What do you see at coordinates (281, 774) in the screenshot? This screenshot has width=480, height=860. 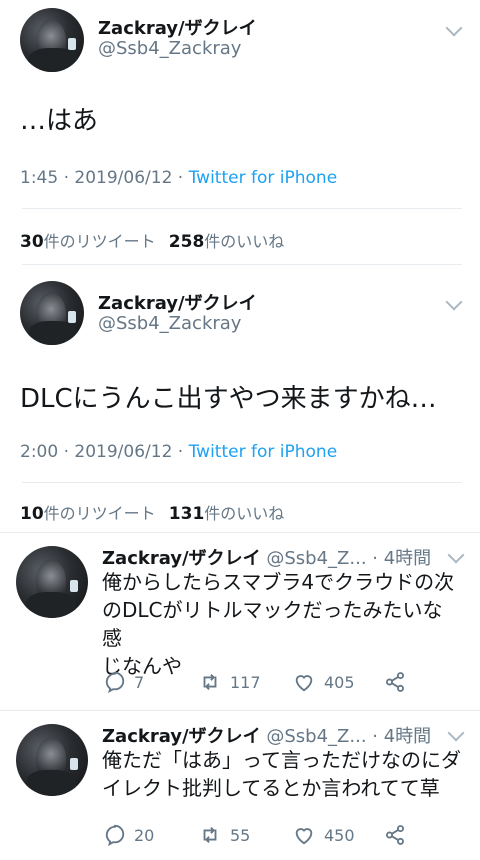 I see `reply-text: 俺ただ「はあ」って言っただけなのにダ イレクト批判してるとか言われてて草` at bounding box center [281, 774].